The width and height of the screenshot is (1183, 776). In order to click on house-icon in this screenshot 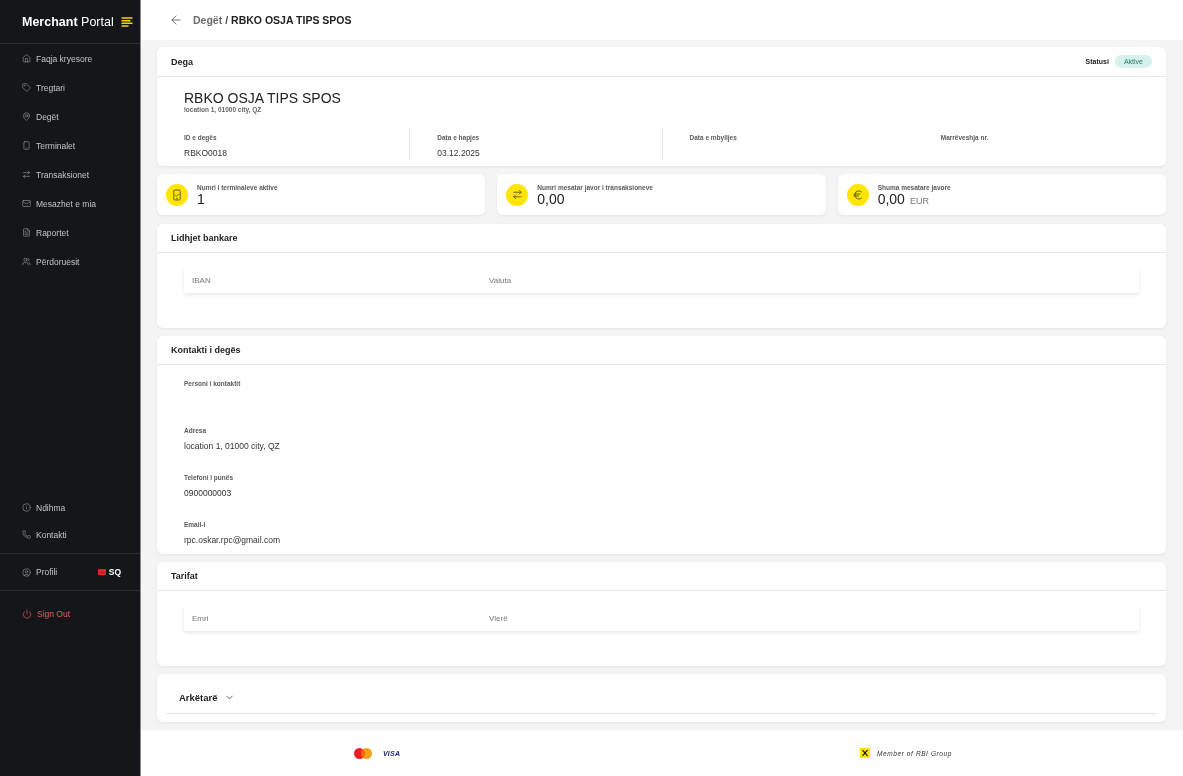, I will do `click(26, 58)`.